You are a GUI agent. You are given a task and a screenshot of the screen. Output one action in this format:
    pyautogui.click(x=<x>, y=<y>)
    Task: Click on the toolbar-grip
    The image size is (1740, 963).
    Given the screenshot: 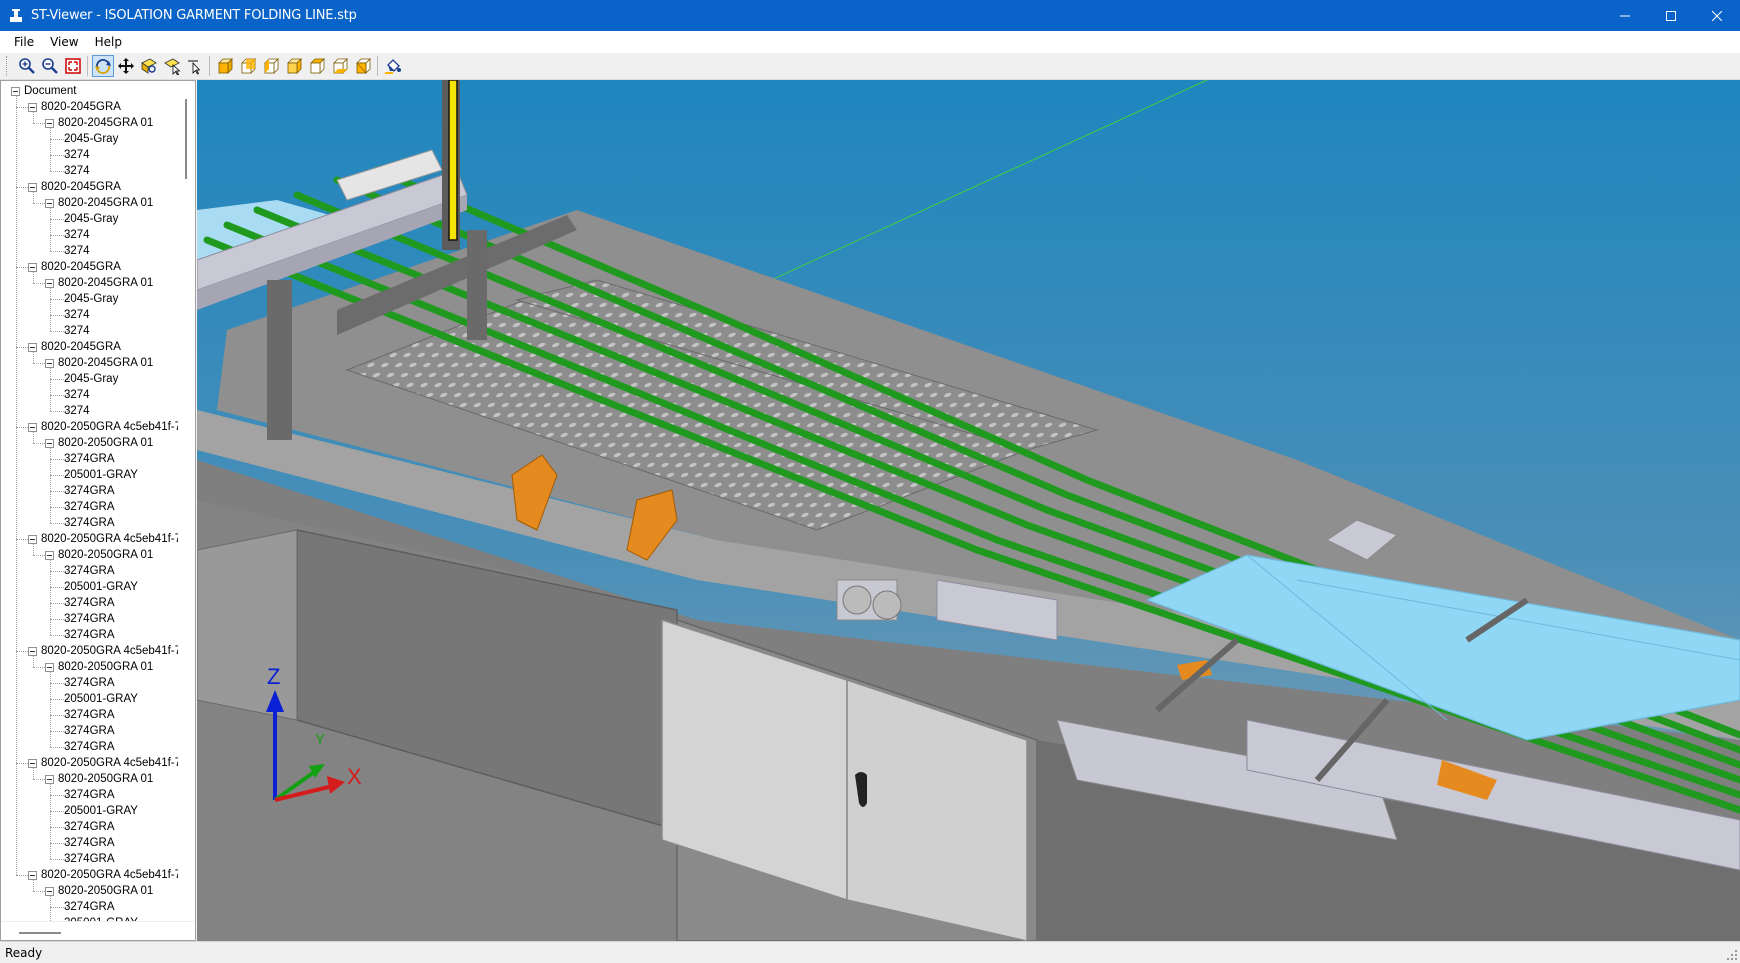 What is the action you would take?
    pyautogui.click(x=7, y=66)
    